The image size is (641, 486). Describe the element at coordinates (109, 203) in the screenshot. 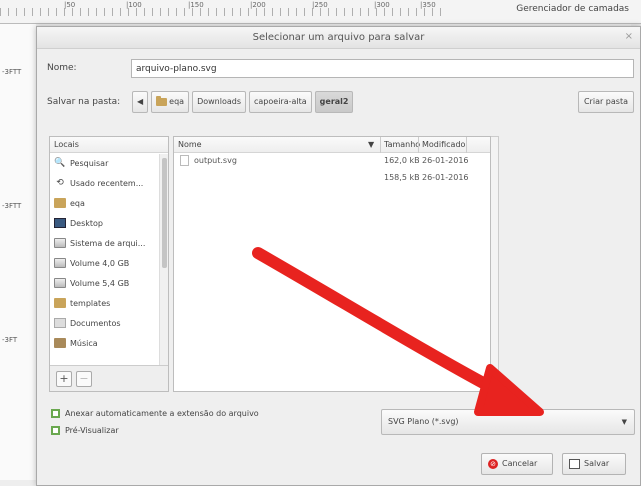

I see `place-item-eqa: eqa` at that location.